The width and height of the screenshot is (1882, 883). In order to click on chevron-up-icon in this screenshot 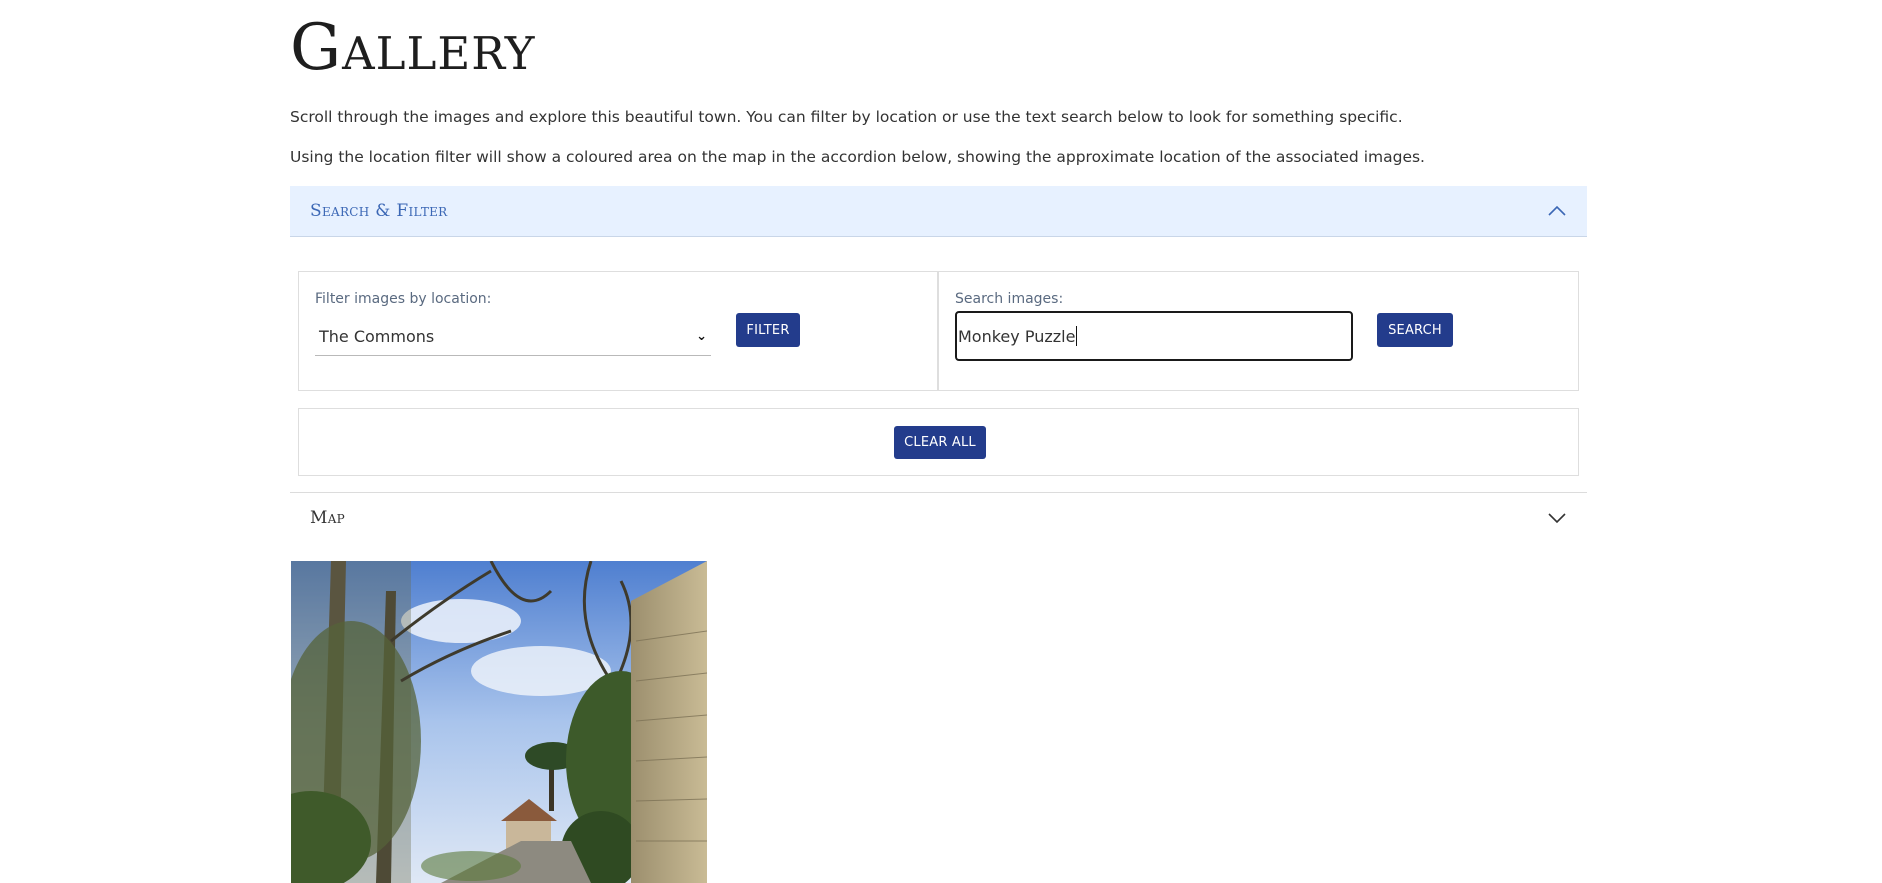, I will do `click(1557, 211)`.